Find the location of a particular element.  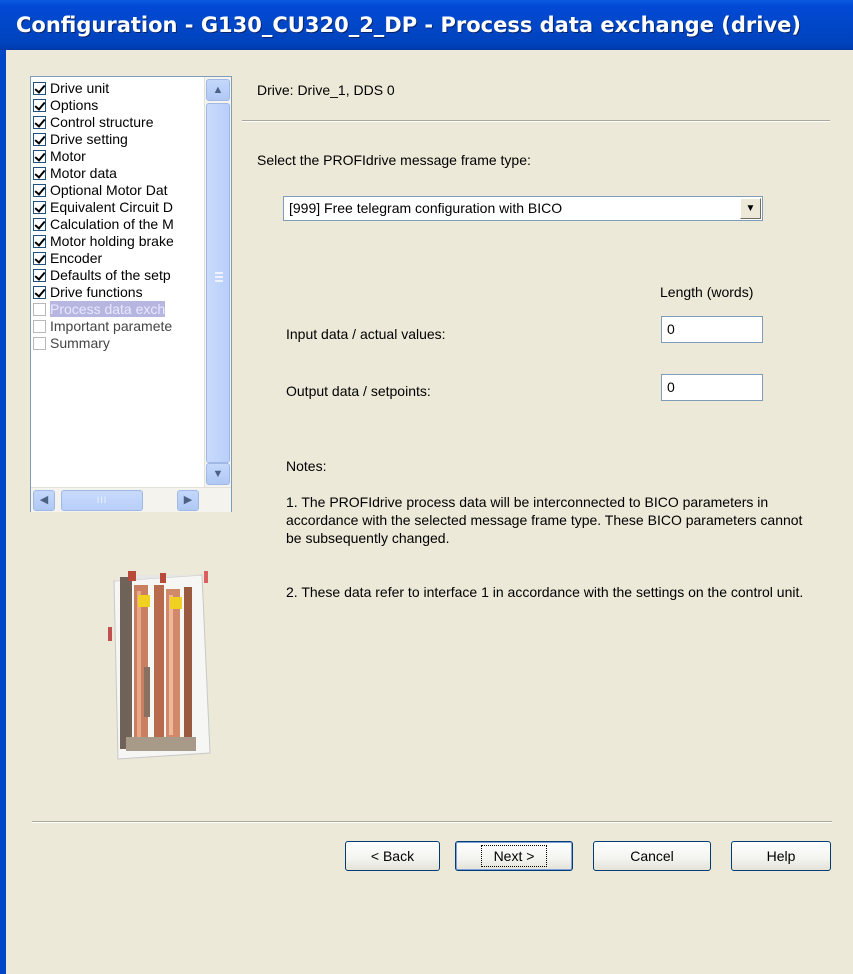

step-options: Options is located at coordinates (119, 105).